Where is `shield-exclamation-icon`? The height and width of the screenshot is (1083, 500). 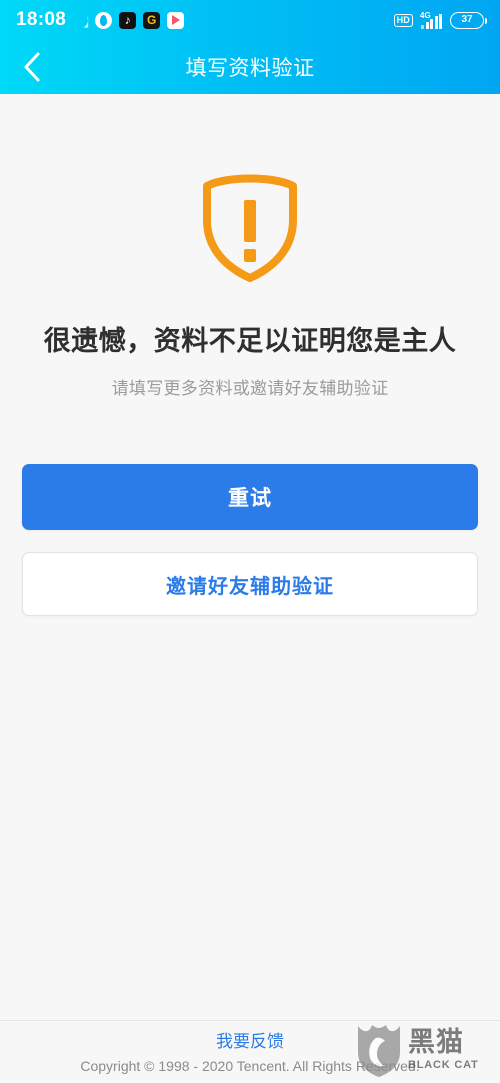 shield-exclamation-icon is located at coordinates (250, 226).